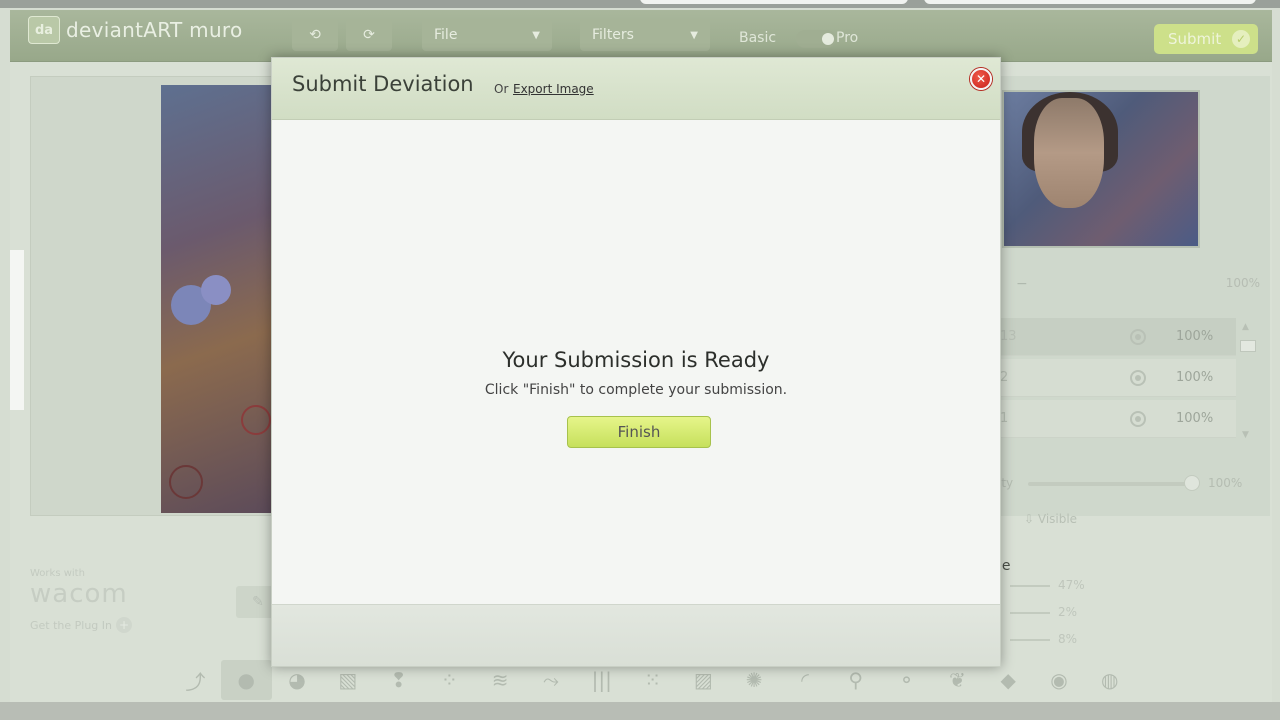 The image size is (1280, 720). I want to click on close-icon: ✕, so click(981, 79).